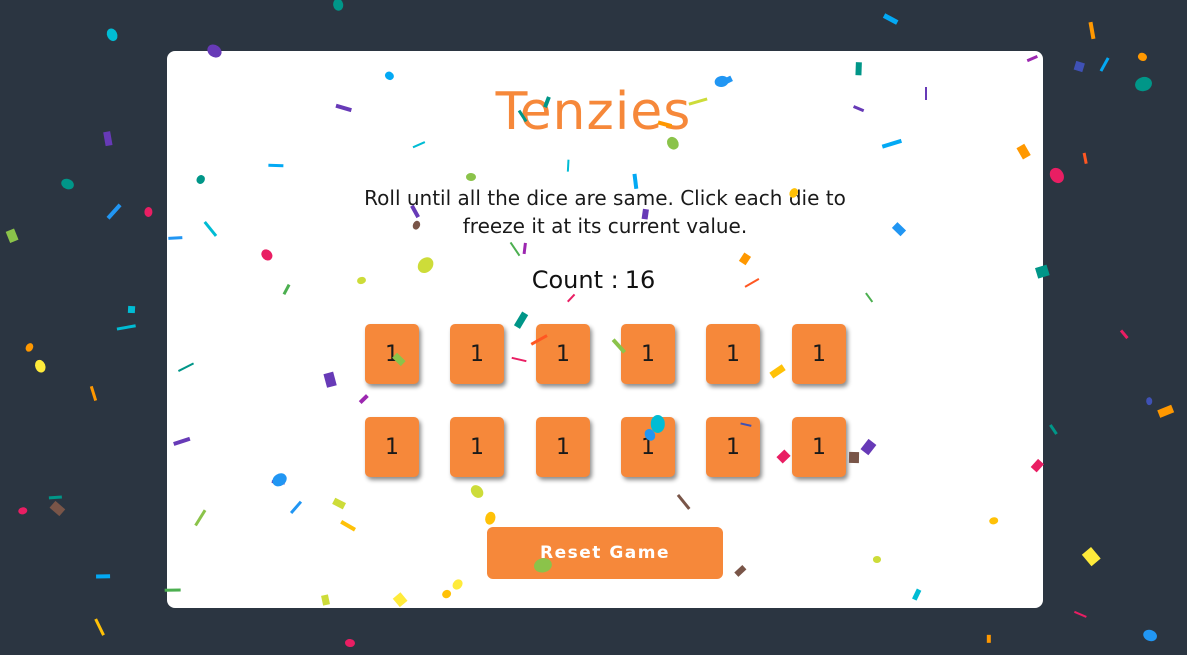 The image size is (1187, 655). Describe the element at coordinates (819, 447) in the screenshot. I see `die-12: 1` at that location.